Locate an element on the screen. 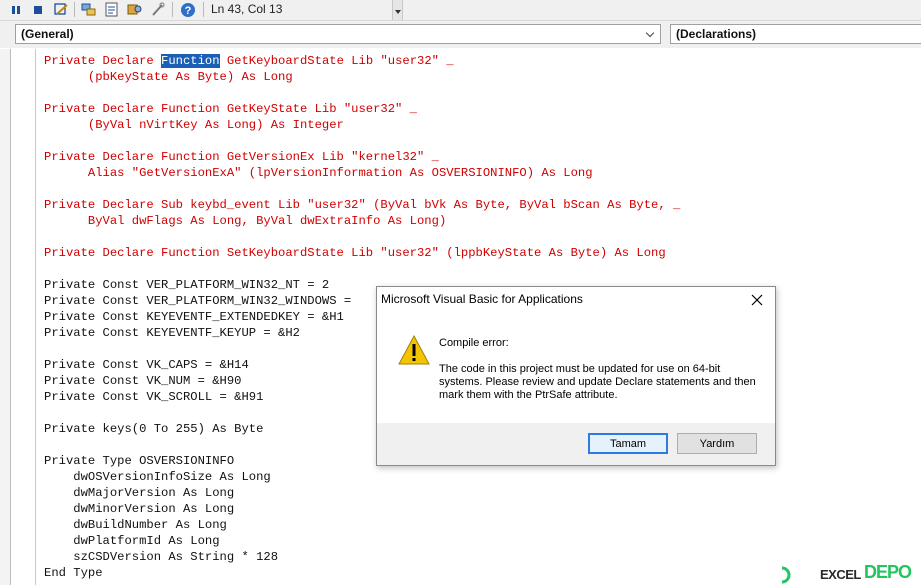 The image size is (921, 585). margin-indicator-bar is located at coordinates (35, 317).